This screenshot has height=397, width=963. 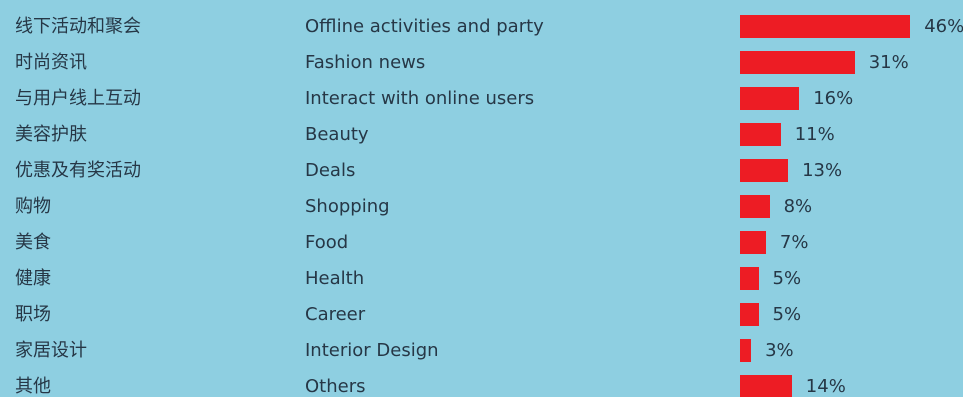 I want to click on chart-row: 健康 Health 5%, so click(x=481, y=279).